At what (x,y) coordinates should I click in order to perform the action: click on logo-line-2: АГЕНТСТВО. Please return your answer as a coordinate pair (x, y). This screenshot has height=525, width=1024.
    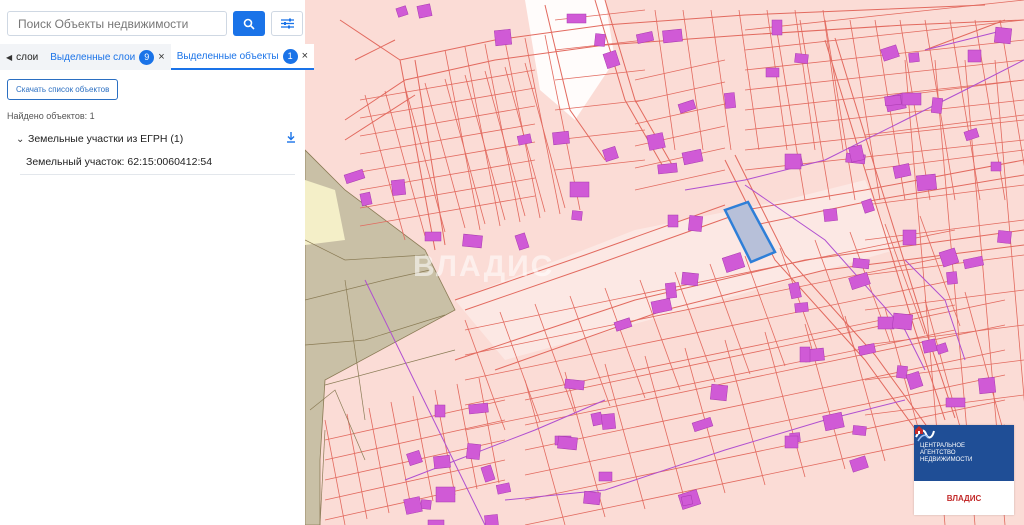
    Looking at the image, I should click on (938, 452).